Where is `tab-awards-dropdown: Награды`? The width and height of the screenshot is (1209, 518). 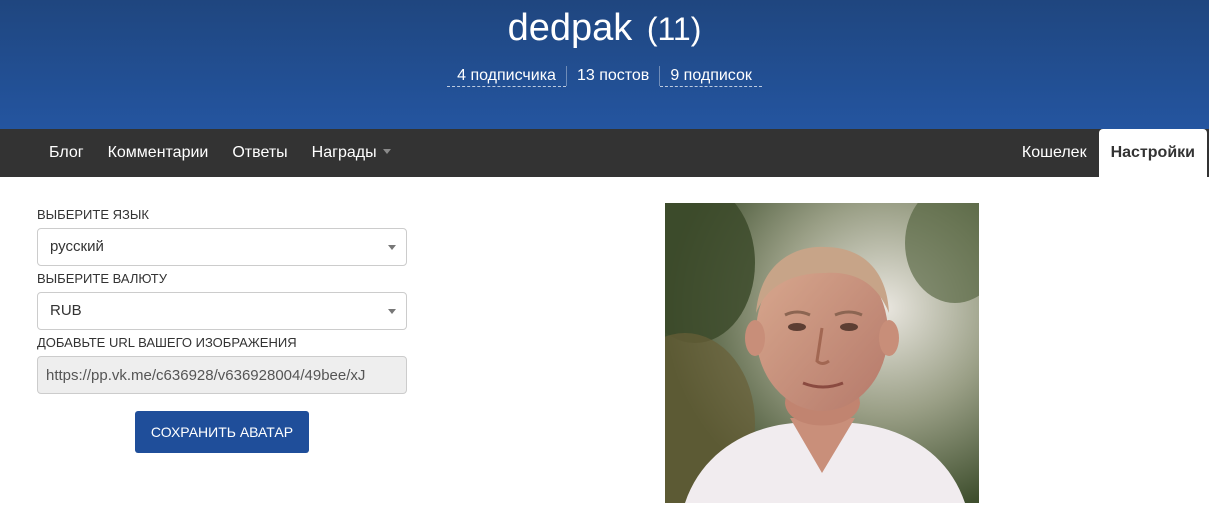 tab-awards-dropdown: Награды is located at coordinates (351, 153).